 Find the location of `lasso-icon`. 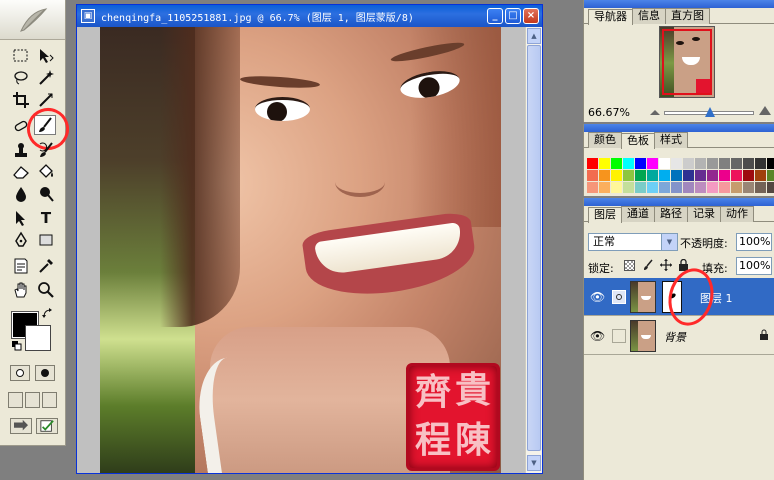

lasso-icon is located at coordinates (21, 78).